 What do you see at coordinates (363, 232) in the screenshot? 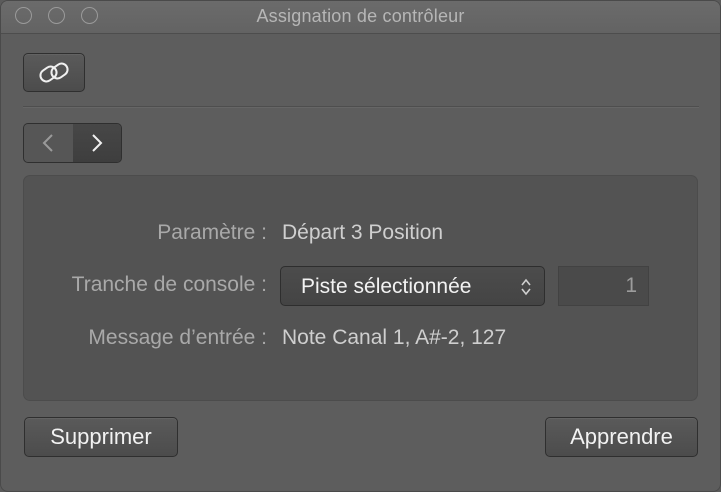
I see `parameter-value: Départ 3 Position` at bounding box center [363, 232].